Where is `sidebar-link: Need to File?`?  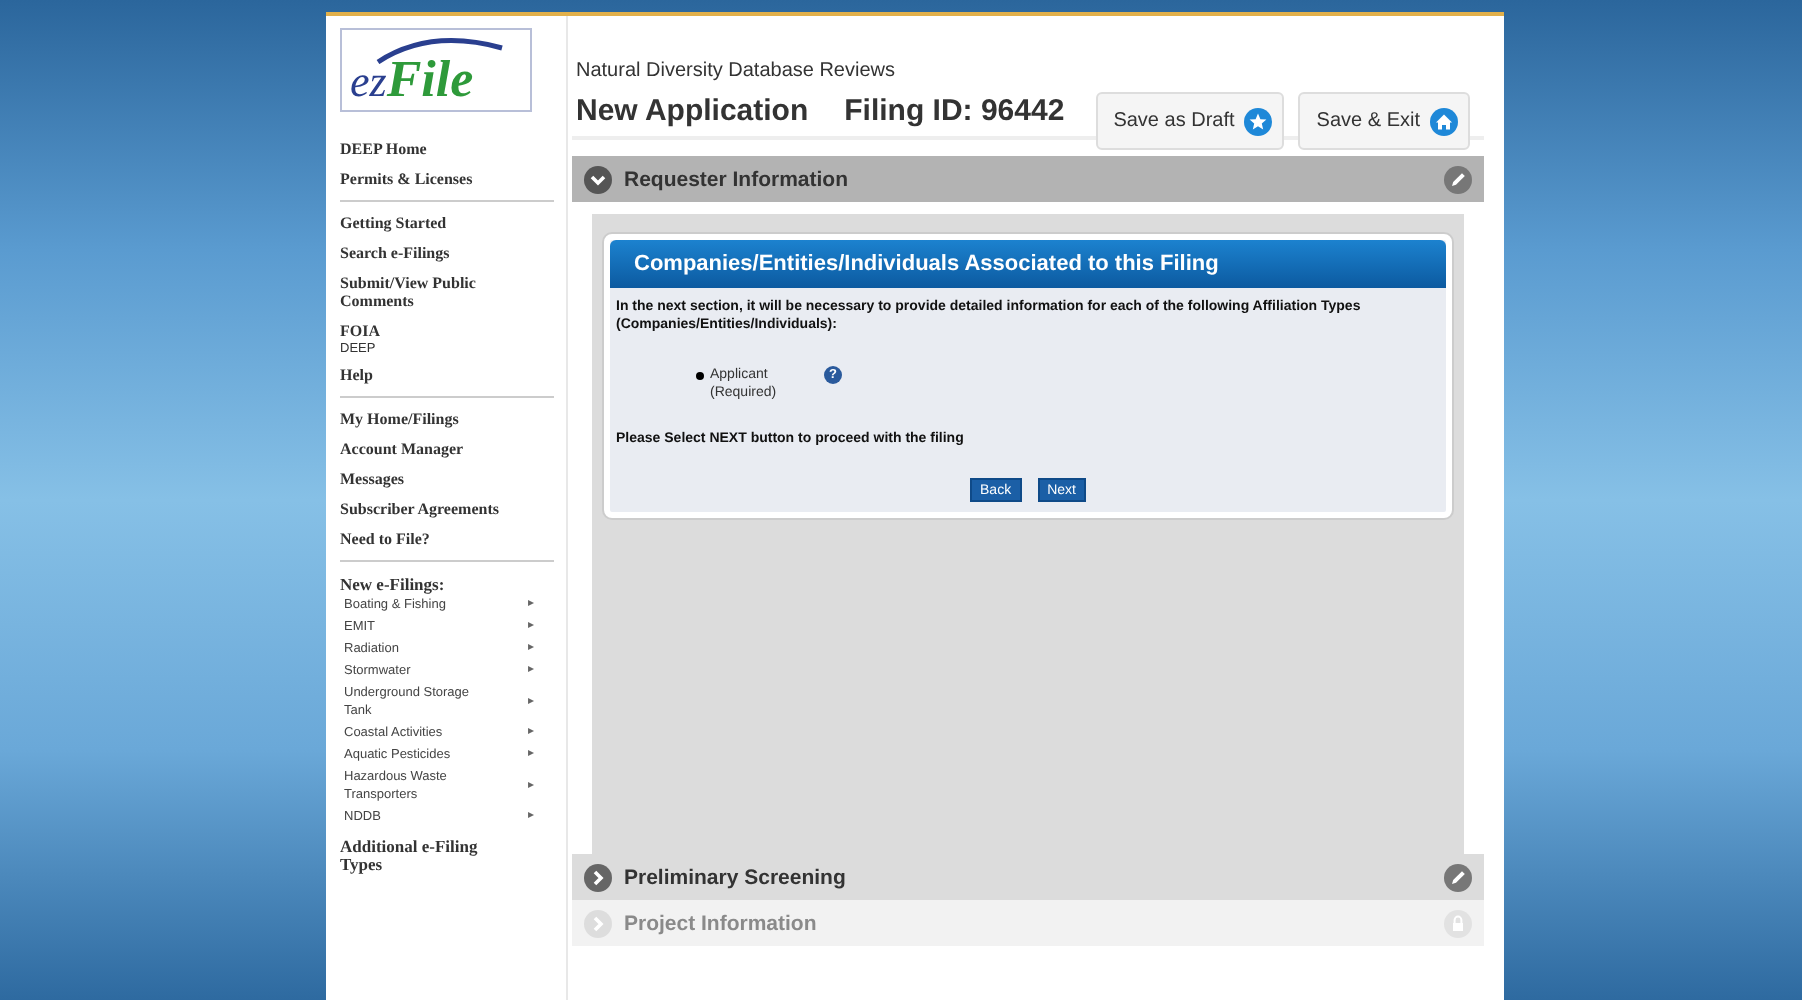 sidebar-link: Need to File? is located at coordinates (432, 539).